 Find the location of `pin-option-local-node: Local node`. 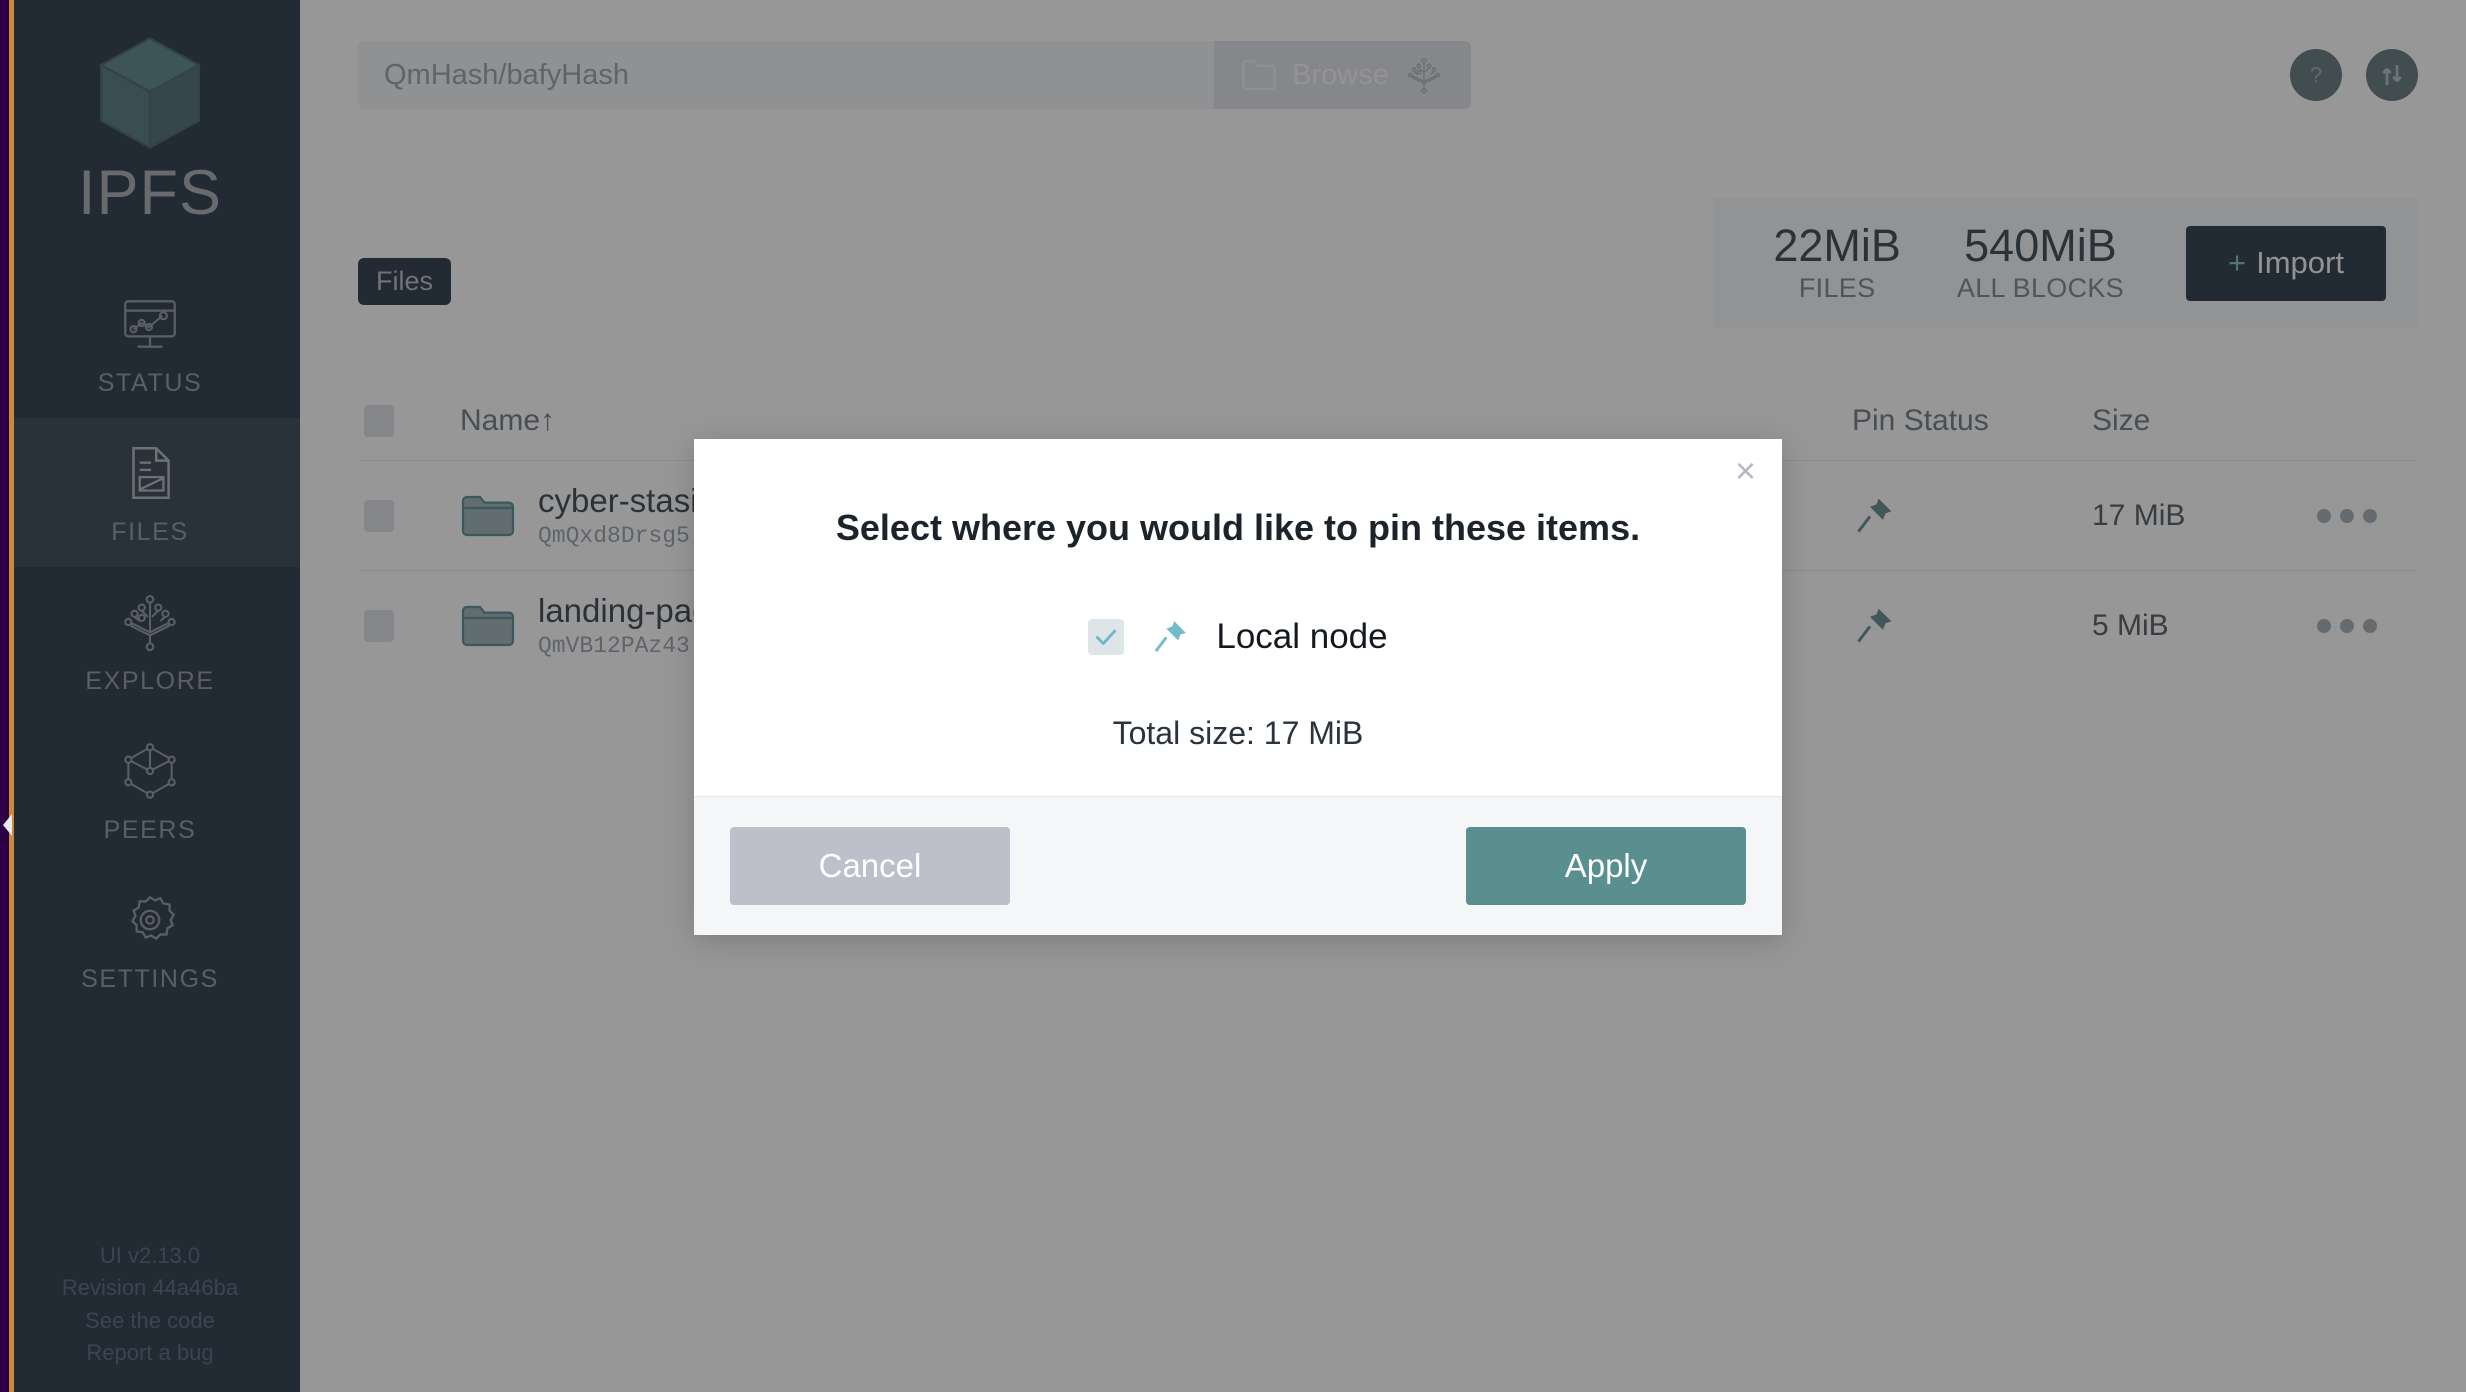

pin-option-local-node: Local node is located at coordinates (1238, 637).